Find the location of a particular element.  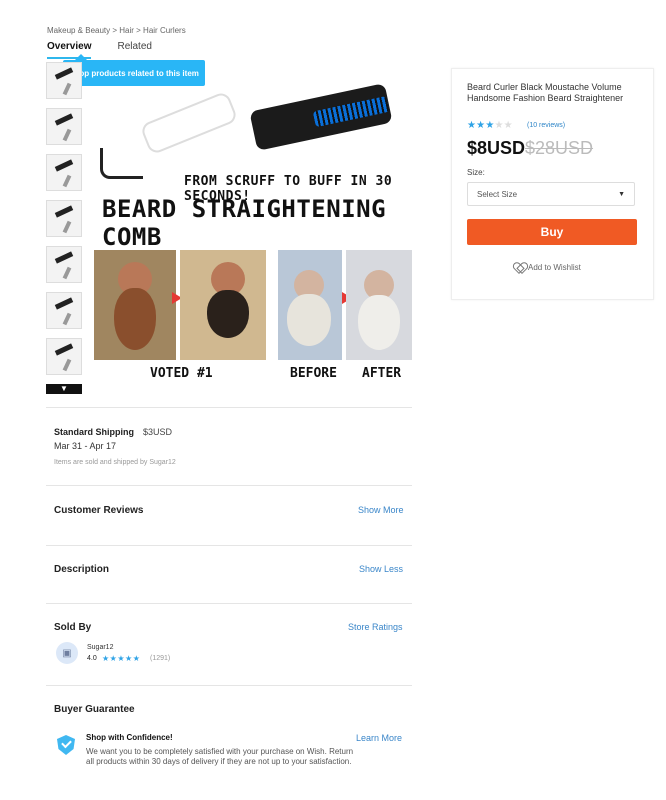

shipping-price: $3USD is located at coordinates (158, 432).